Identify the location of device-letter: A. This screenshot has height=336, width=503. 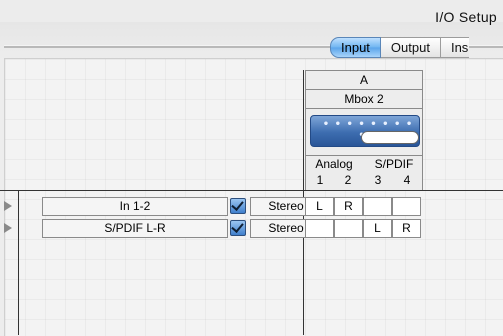
(364, 80).